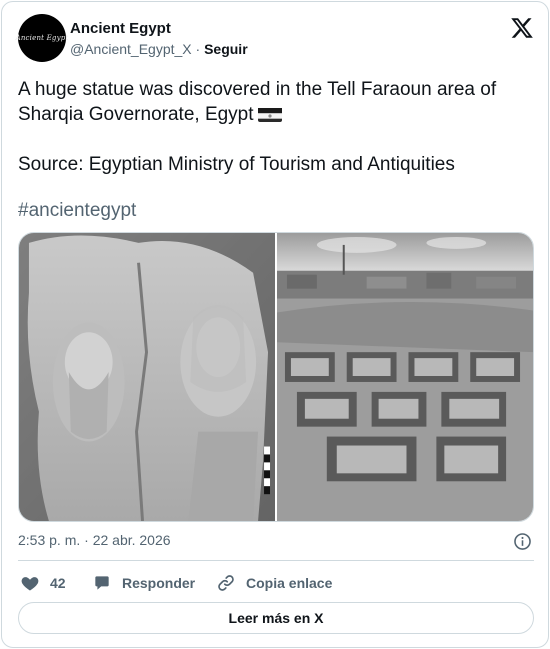  Describe the element at coordinates (226, 49) in the screenshot. I see `follow-button: Seguir` at that location.